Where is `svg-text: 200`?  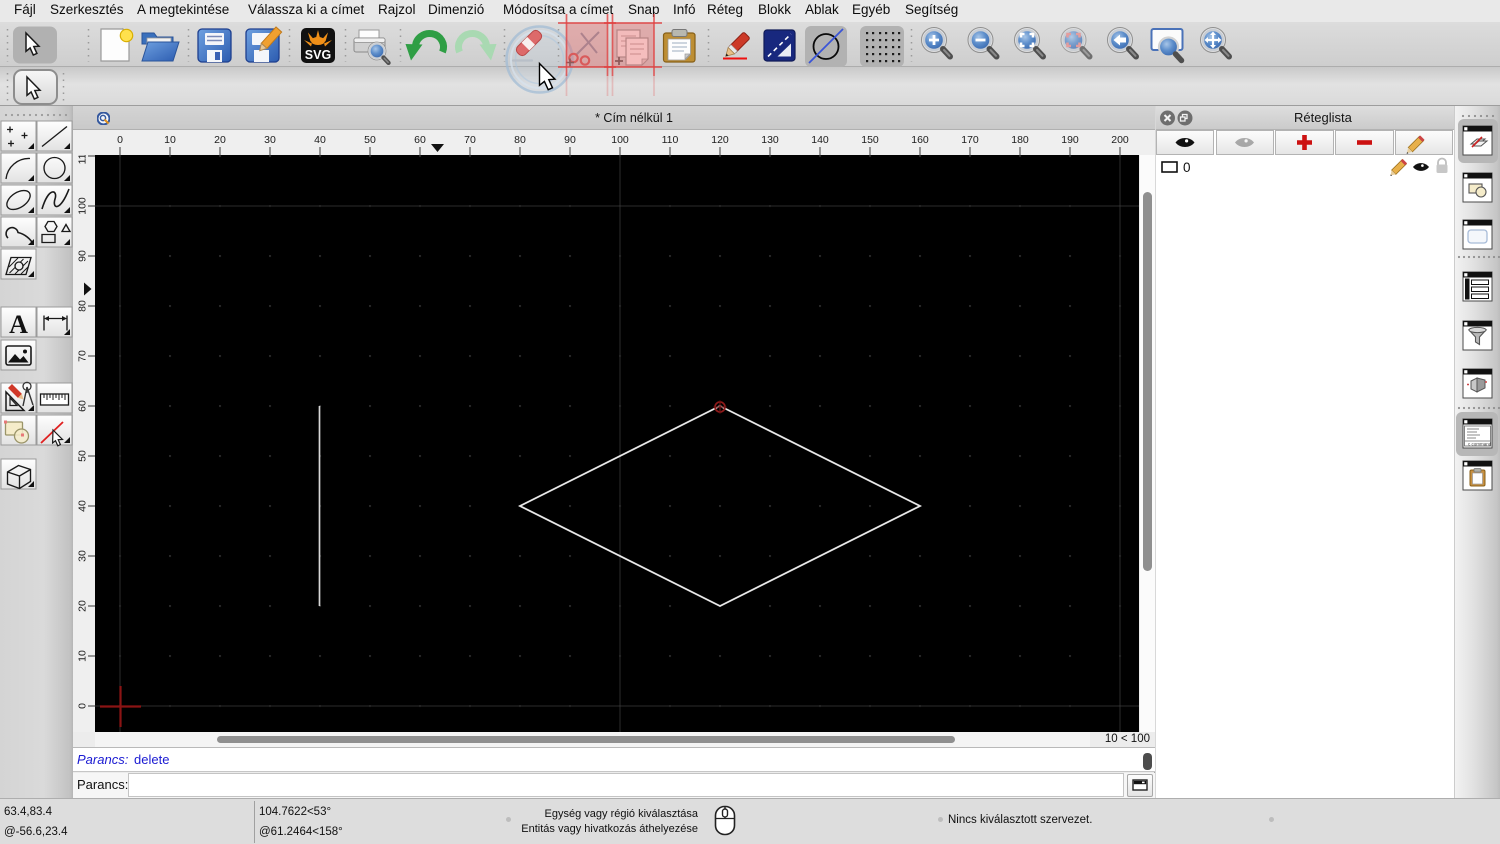 svg-text: 200 is located at coordinates (1120, 140).